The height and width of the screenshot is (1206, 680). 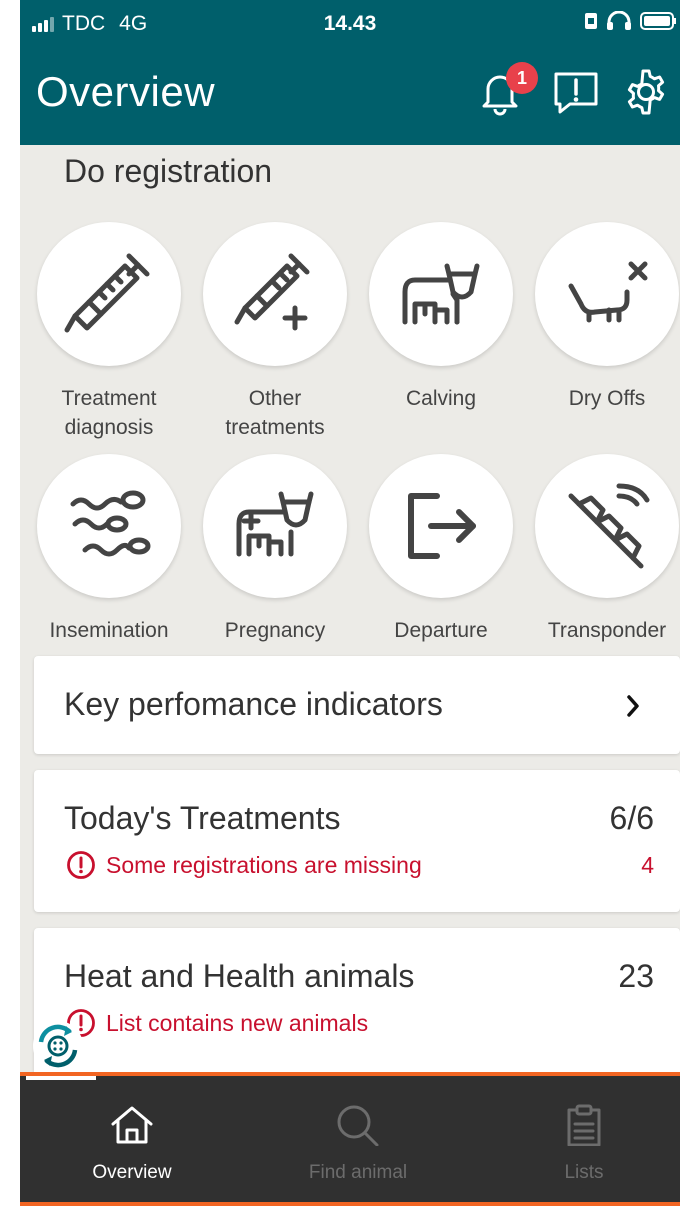 I want to click on insemination-label: Insemination, so click(x=109, y=630).